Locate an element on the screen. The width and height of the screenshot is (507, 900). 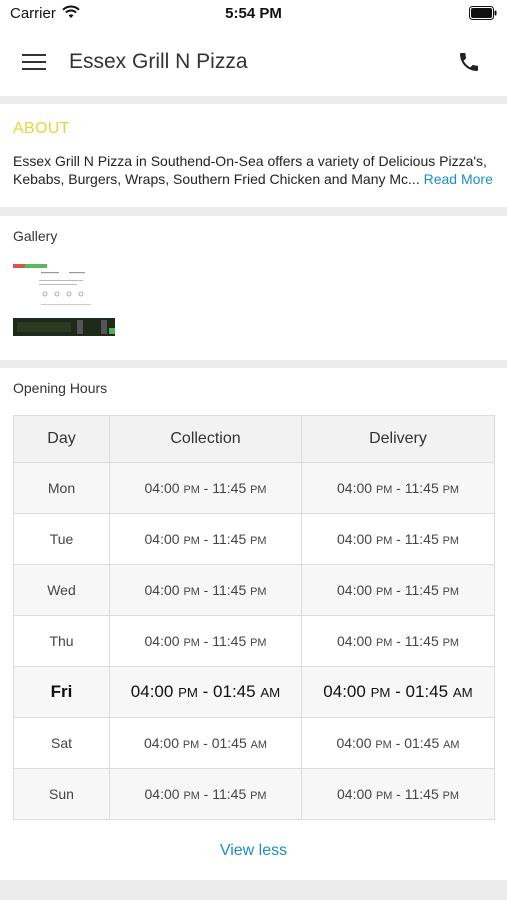
page-title: Essex Grill N Pizza is located at coordinates (158, 61).